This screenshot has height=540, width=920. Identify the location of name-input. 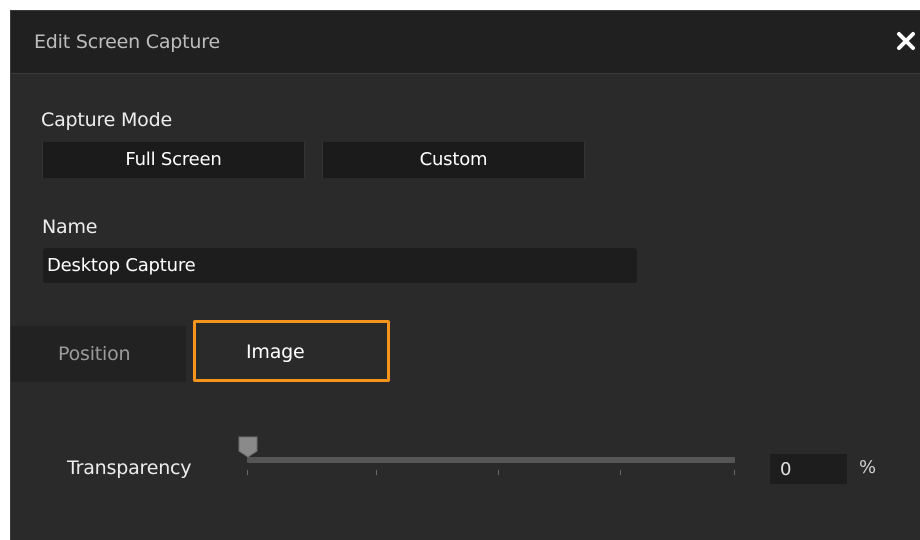
(340, 265).